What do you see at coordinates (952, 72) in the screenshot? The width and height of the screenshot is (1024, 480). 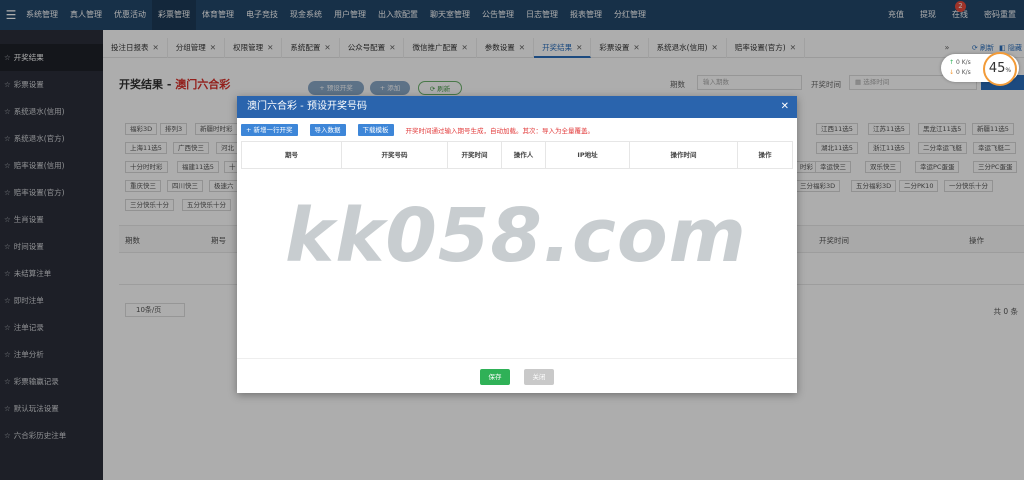 I see `arrow-down-icon: ↓` at bounding box center [952, 72].